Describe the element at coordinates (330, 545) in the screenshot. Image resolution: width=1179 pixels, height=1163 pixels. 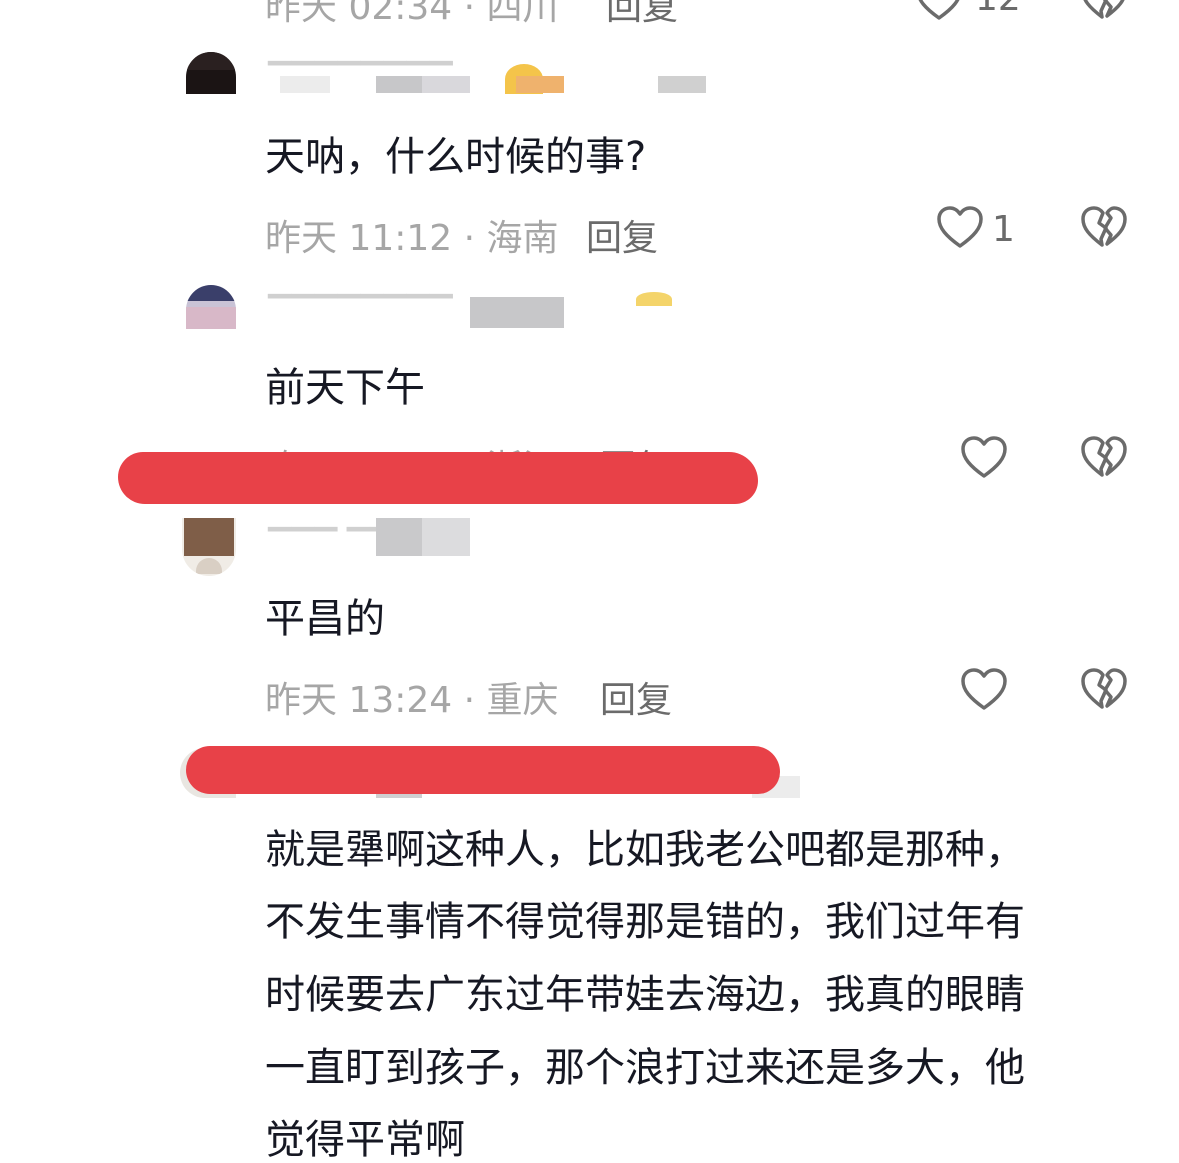
I see `username: ▔▔▔ ▔▔` at that location.